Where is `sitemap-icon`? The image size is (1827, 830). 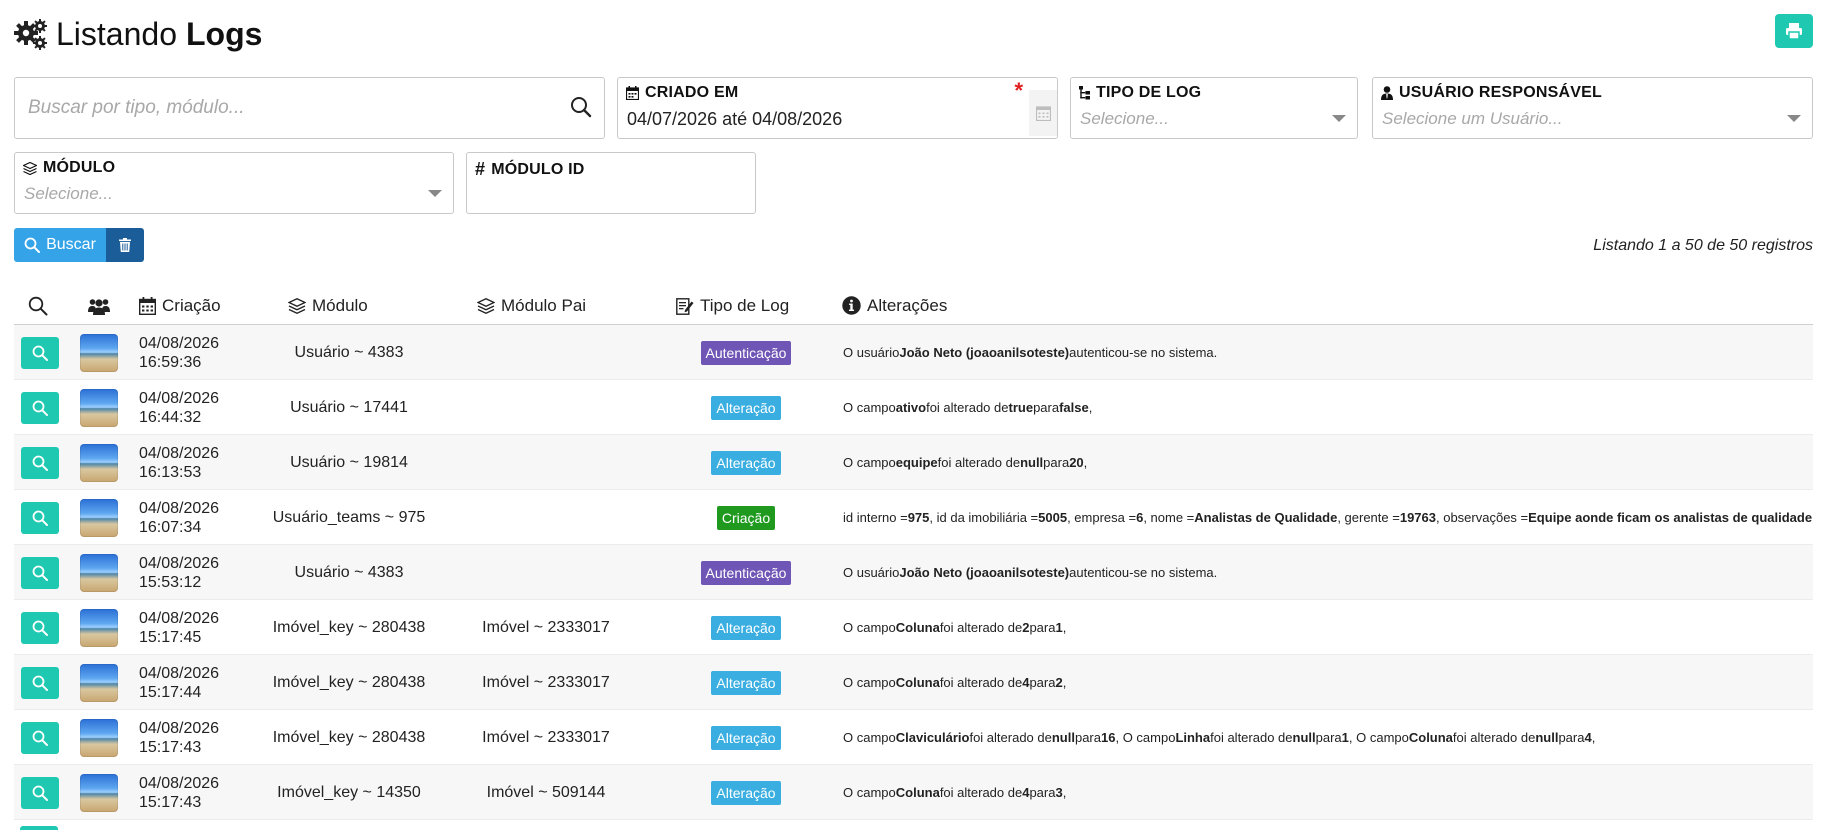
sitemap-icon is located at coordinates (1084, 93).